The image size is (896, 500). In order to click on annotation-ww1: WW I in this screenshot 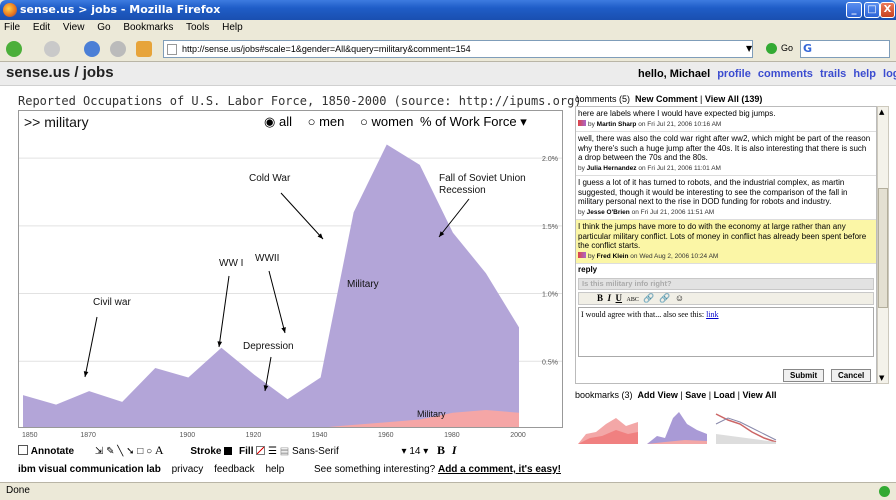, I will do `click(231, 263)`.